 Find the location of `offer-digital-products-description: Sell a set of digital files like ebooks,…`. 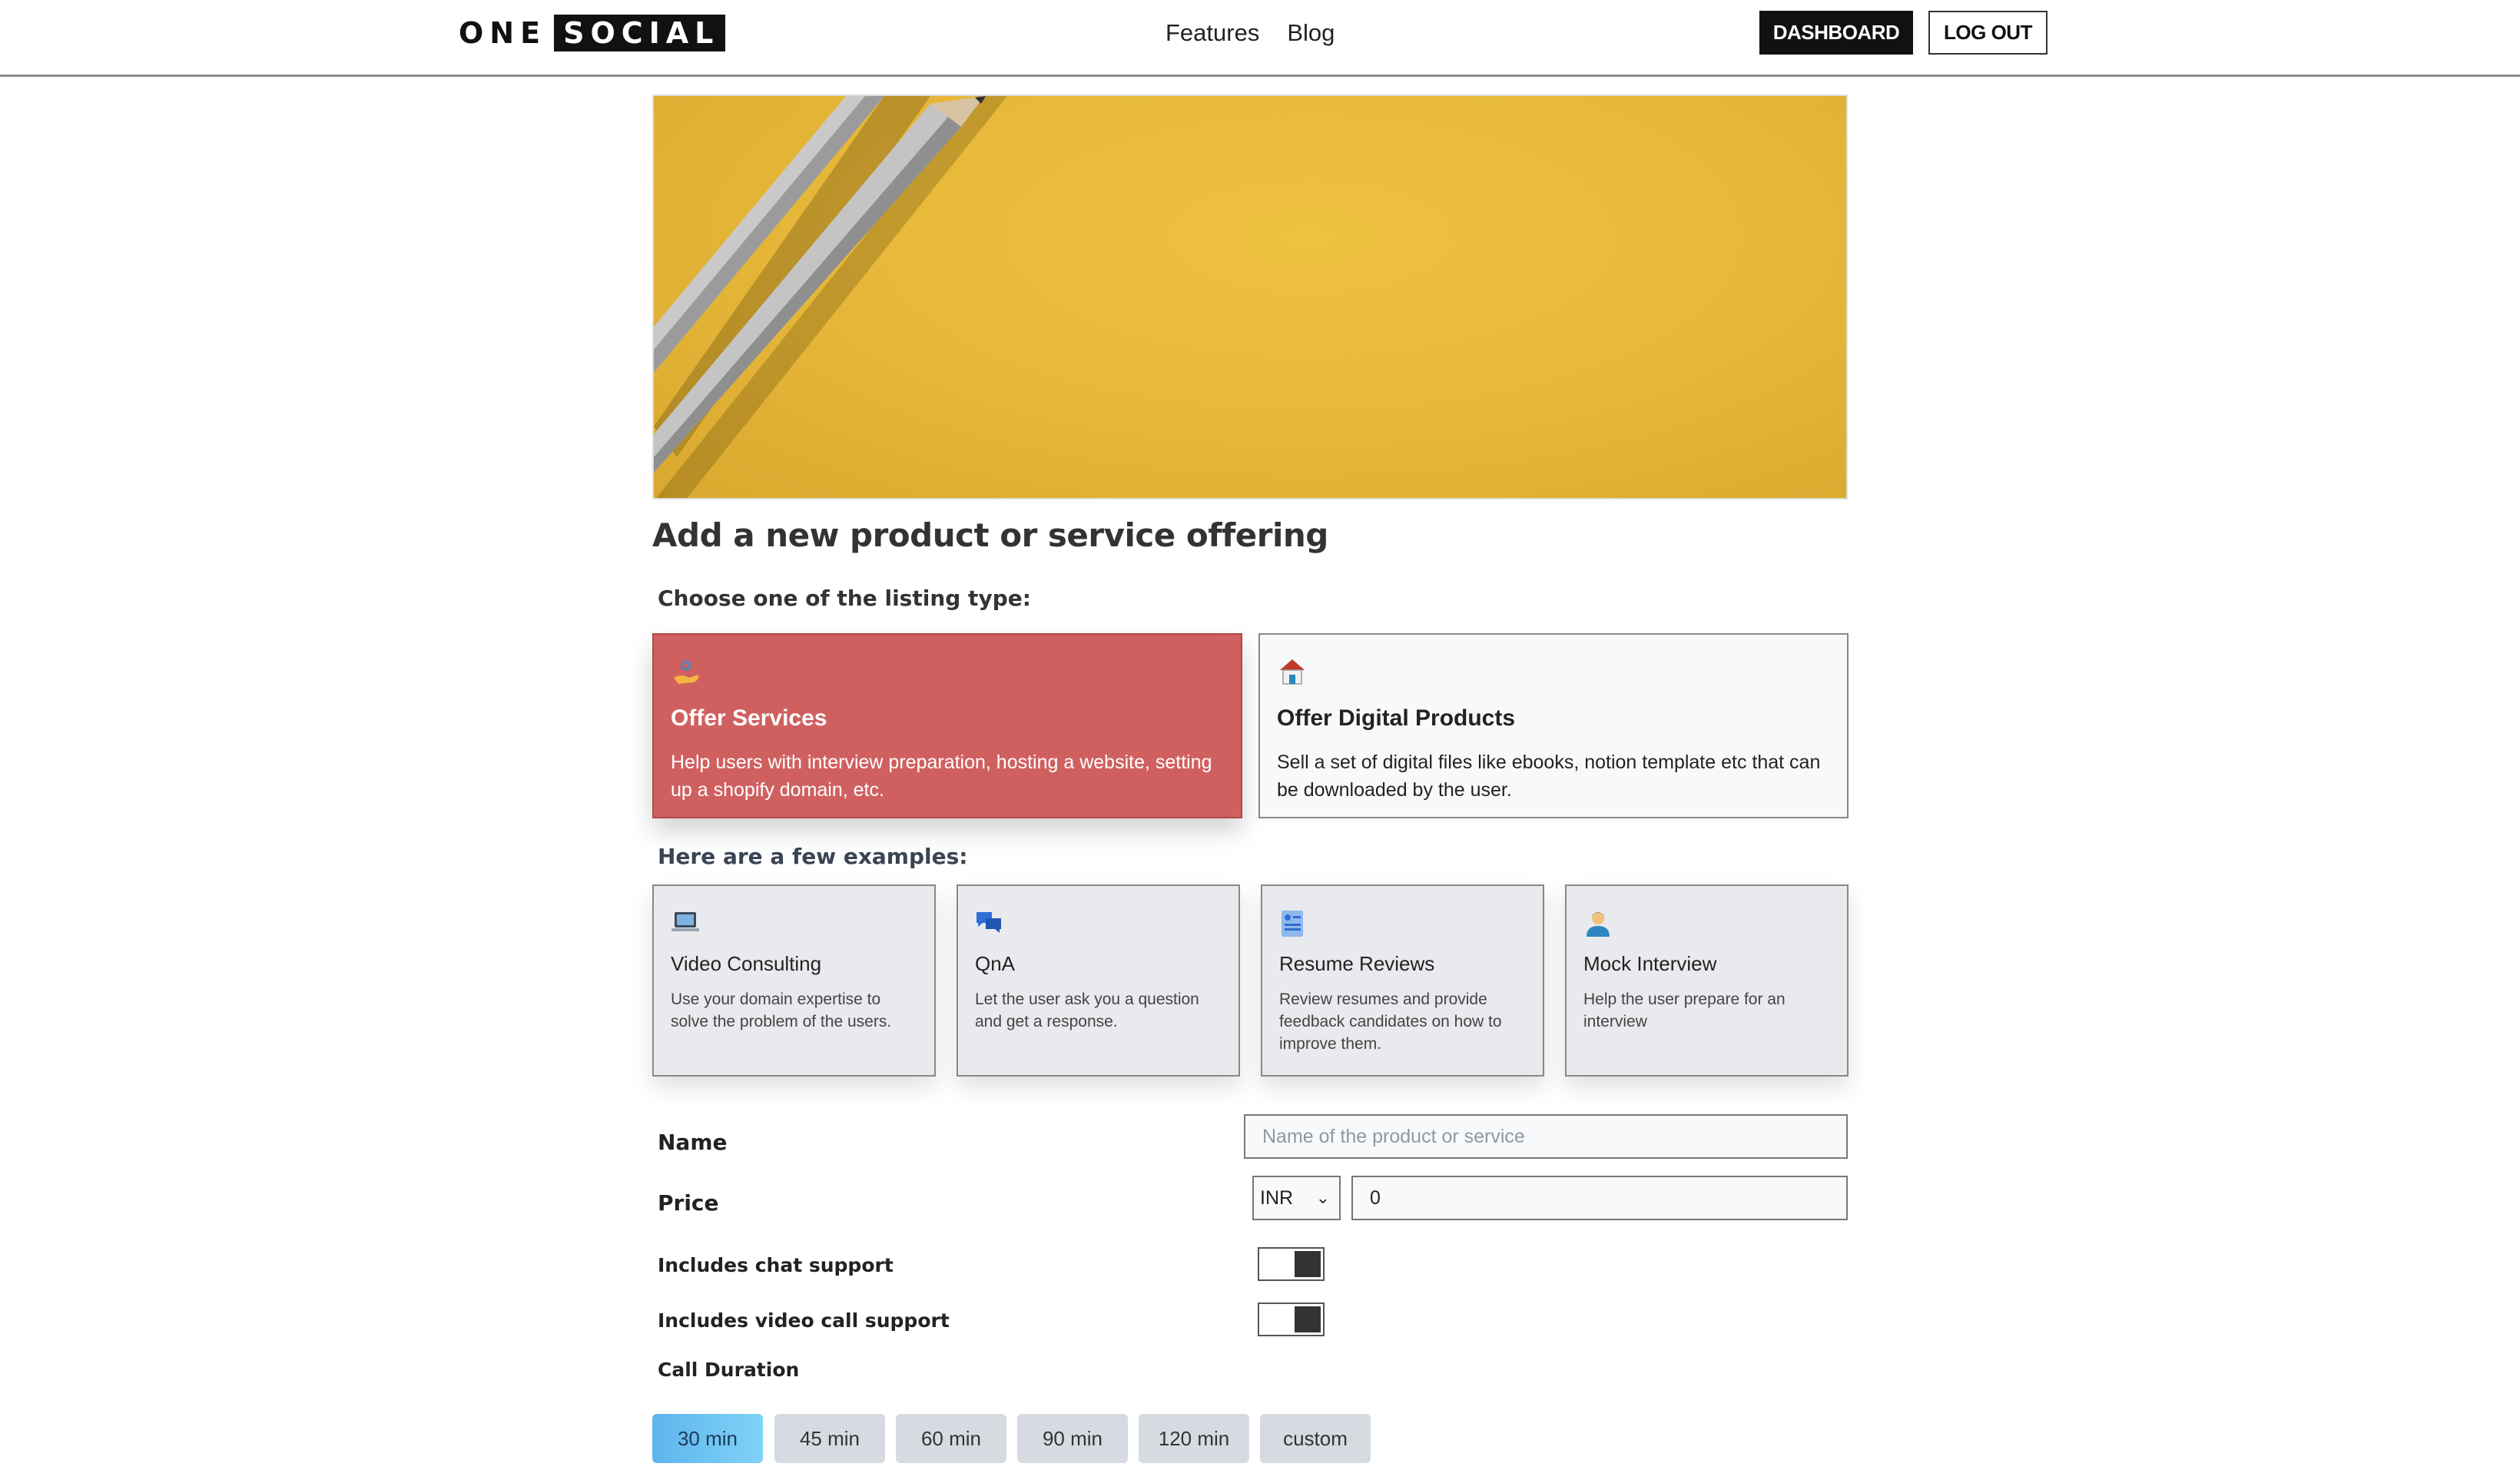

offer-digital-products-description: Sell a set of digital files like ebooks,… is located at coordinates (1549, 776).